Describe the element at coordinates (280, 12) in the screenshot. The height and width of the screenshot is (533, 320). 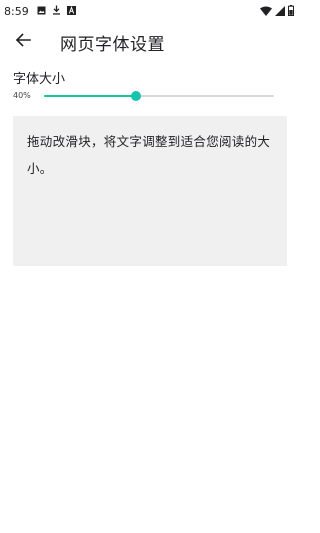
I see `signal-icon` at that location.